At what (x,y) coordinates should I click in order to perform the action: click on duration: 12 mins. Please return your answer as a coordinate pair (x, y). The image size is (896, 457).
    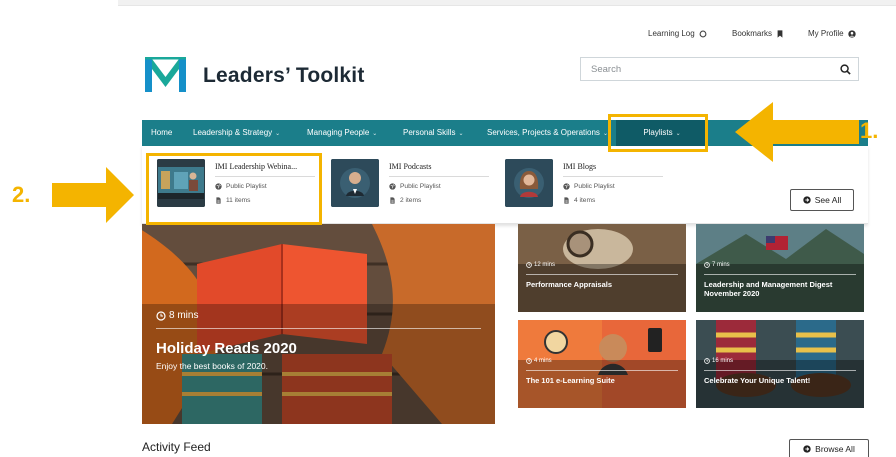
    Looking at the image, I should click on (540, 265).